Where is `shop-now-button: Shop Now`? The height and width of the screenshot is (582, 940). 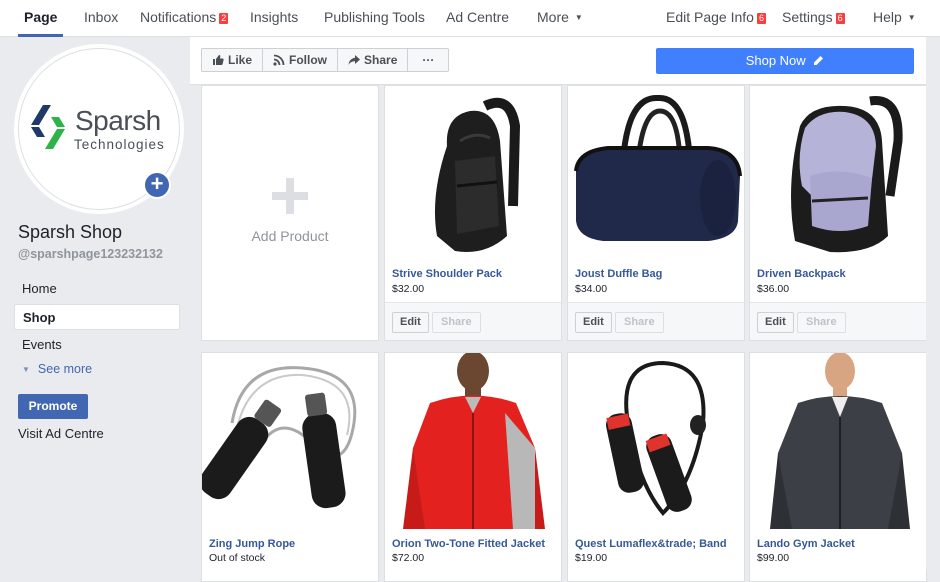 shop-now-button: Shop Now is located at coordinates (785, 61).